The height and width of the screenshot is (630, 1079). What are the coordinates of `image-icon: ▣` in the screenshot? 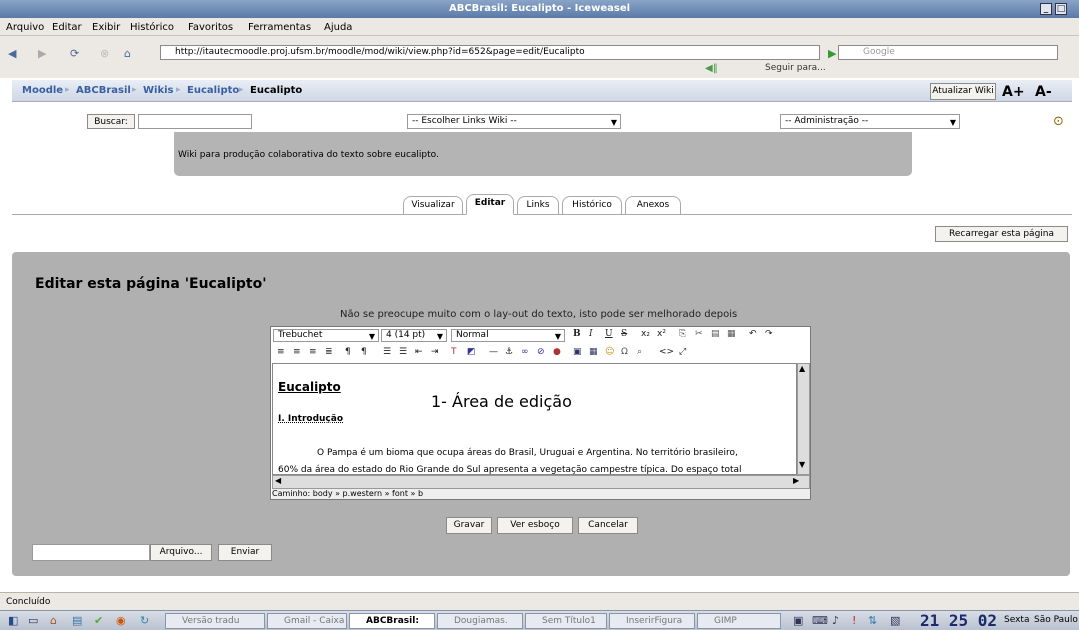 It's located at (577, 352).